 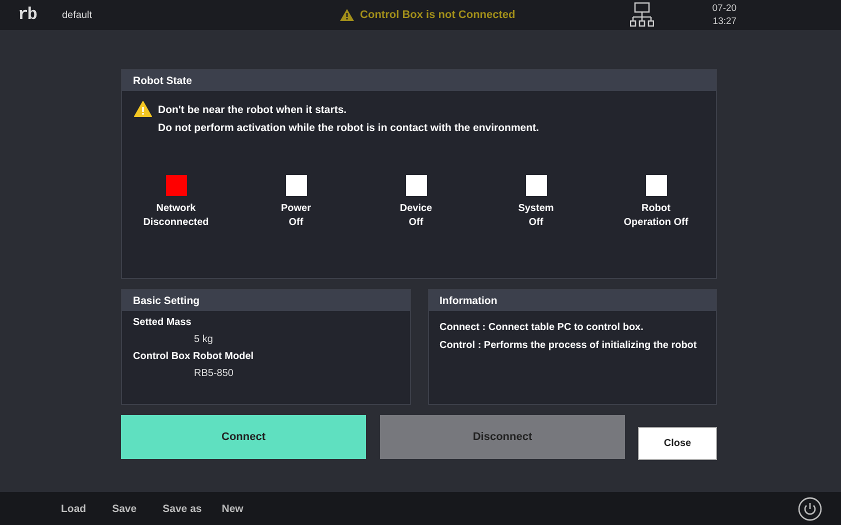 What do you see at coordinates (419, 80) in the screenshot?
I see `panel-header: Robot State` at bounding box center [419, 80].